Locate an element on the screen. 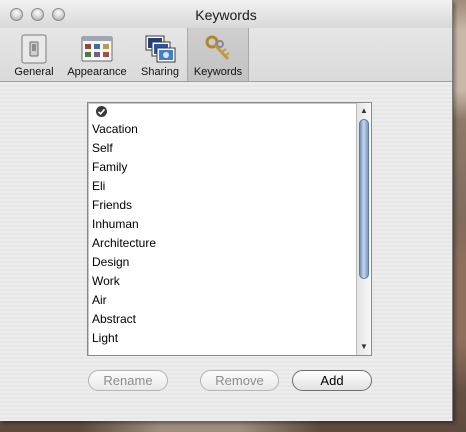  tab-general-label: General is located at coordinates (34, 72).